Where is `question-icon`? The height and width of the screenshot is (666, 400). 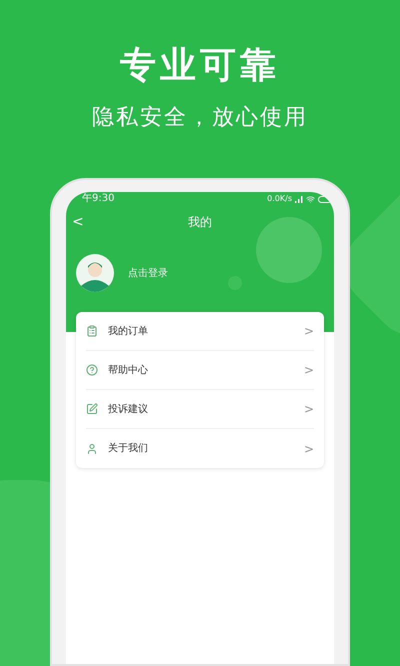 question-icon is located at coordinates (92, 370).